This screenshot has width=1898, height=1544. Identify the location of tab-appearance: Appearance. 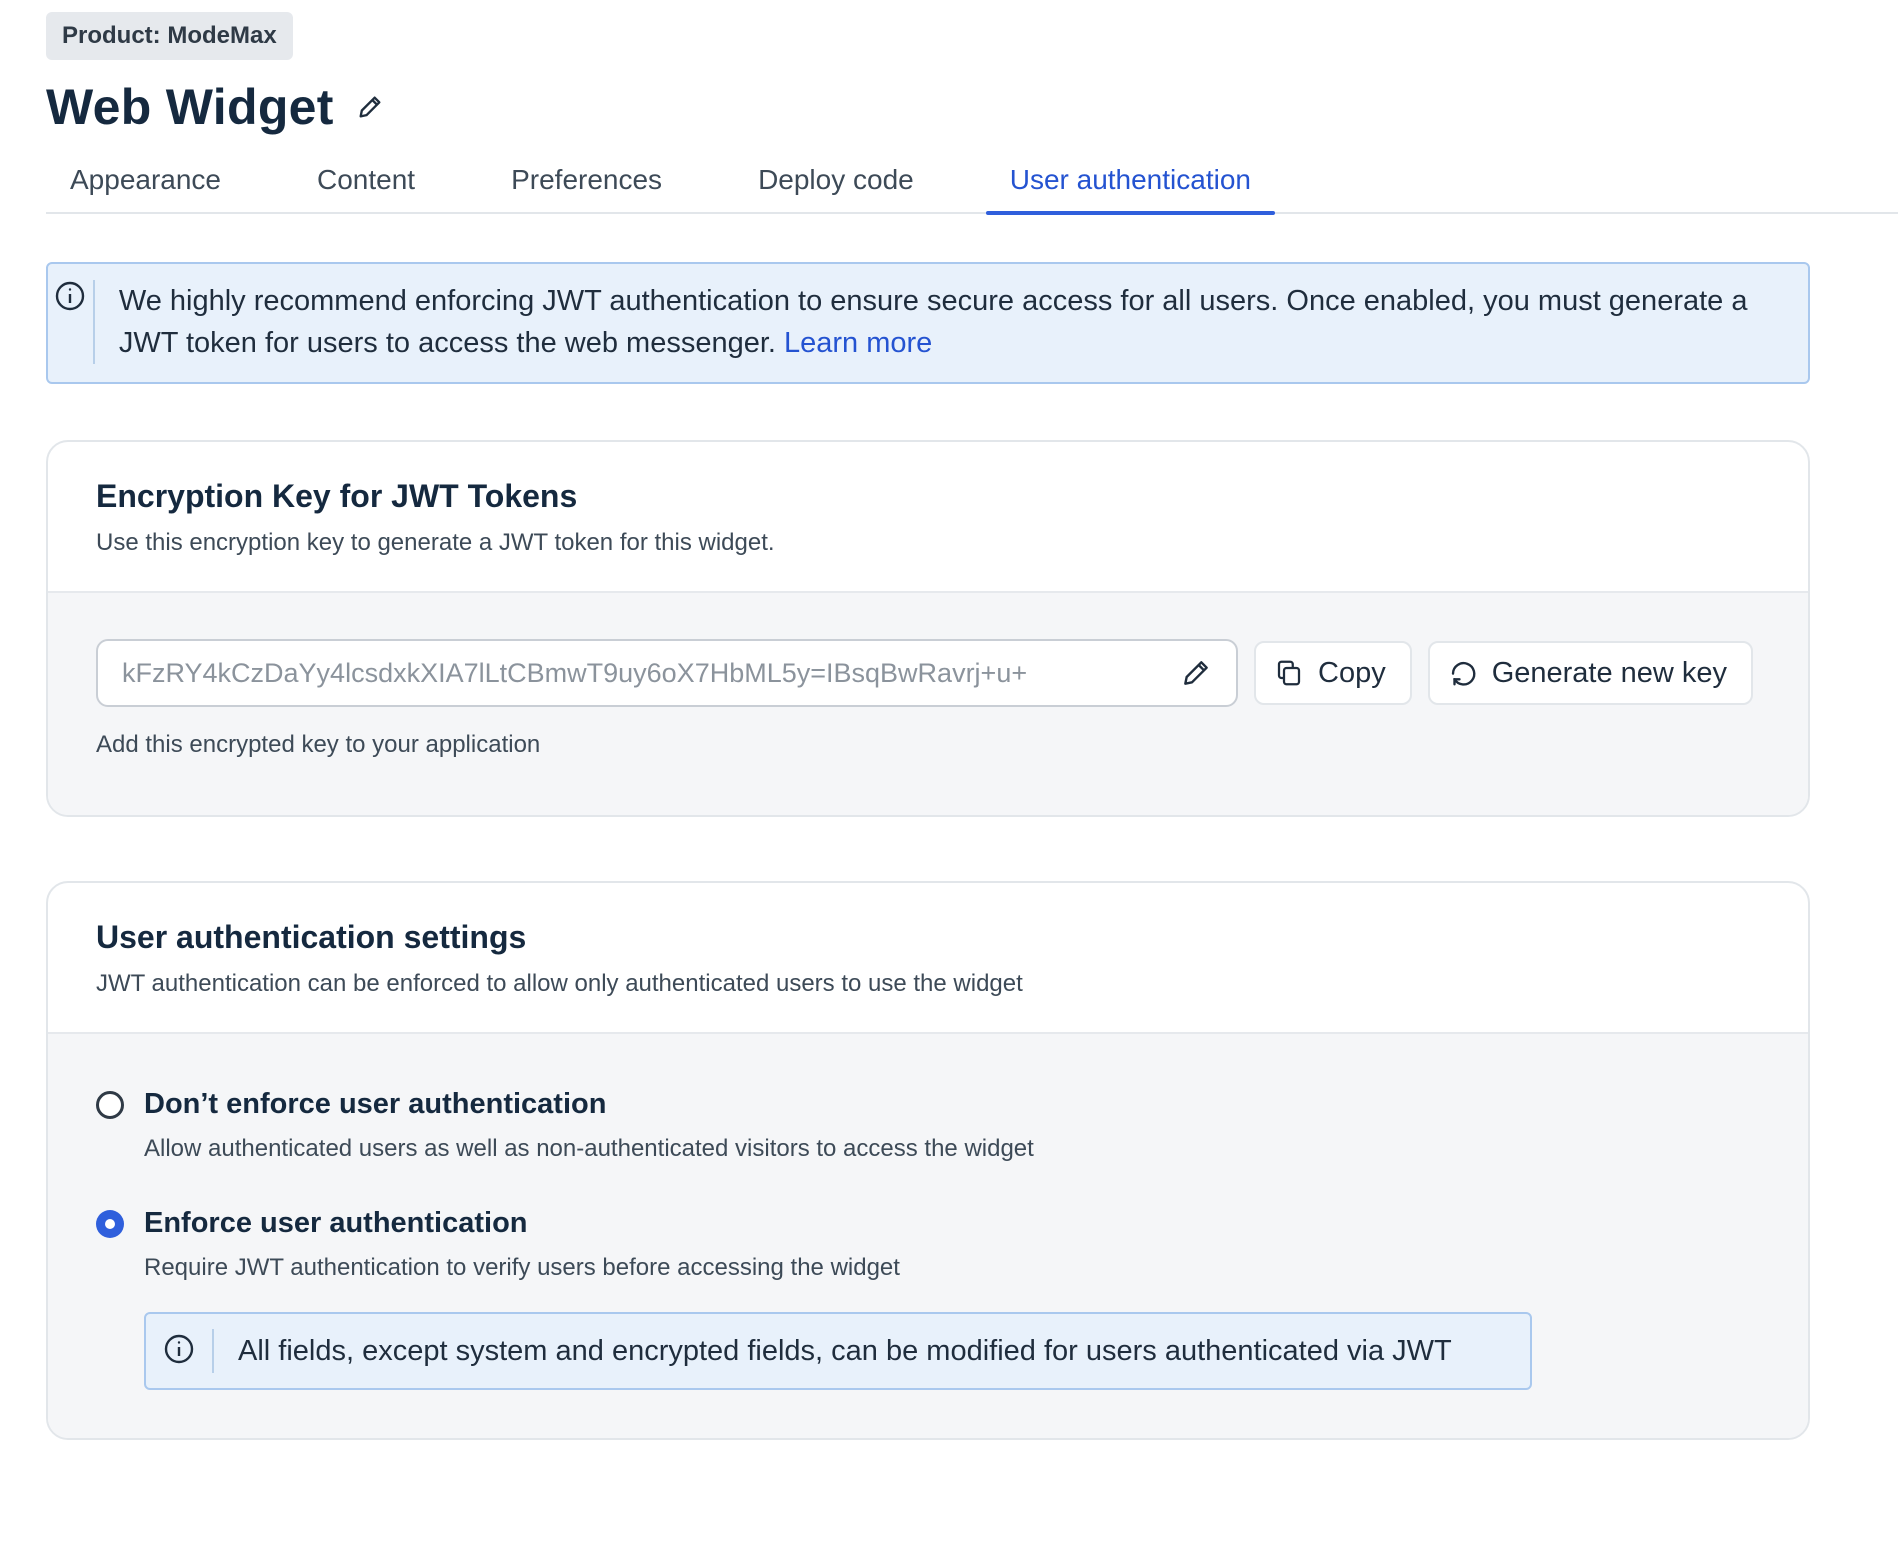
(145, 188).